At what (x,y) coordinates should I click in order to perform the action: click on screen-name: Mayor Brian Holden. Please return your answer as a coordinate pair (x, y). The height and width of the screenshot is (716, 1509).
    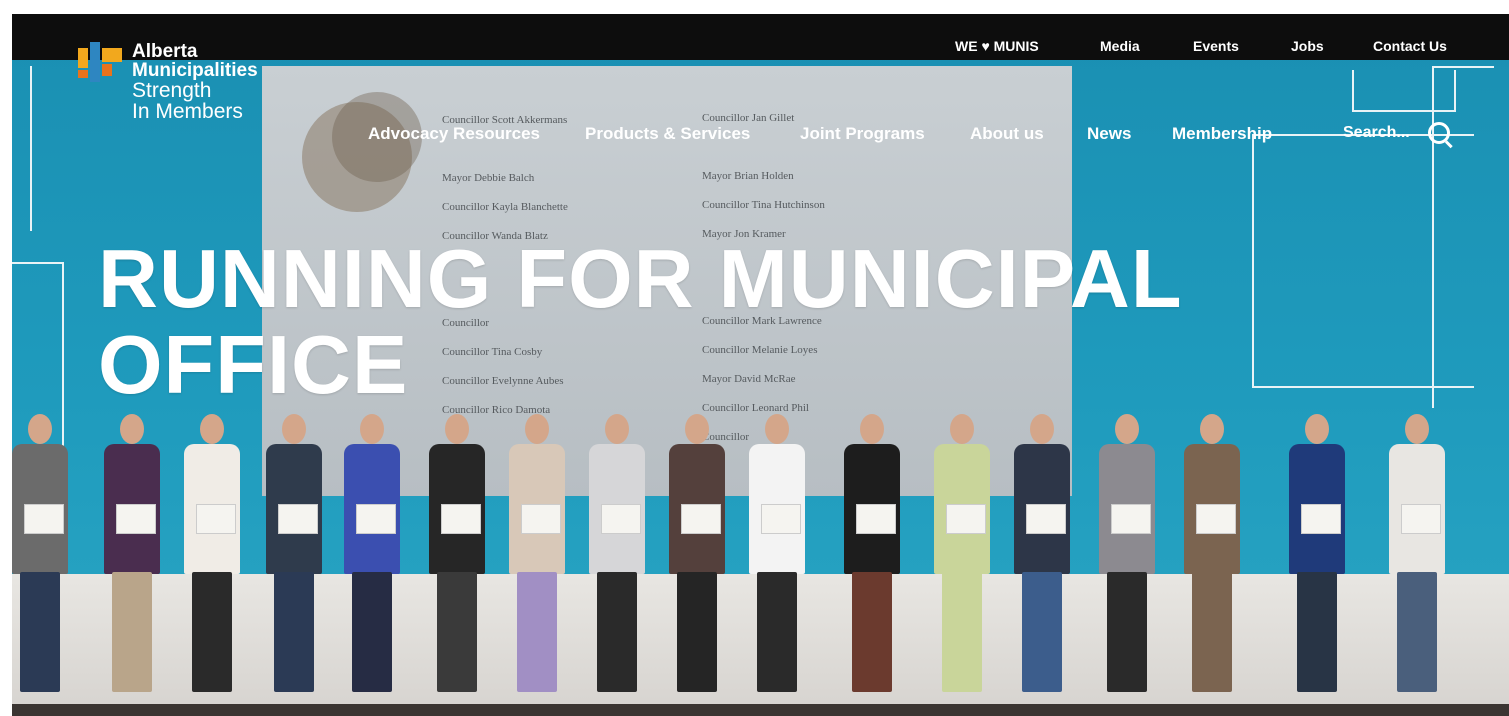
    Looking at the image, I should click on (748, 176).